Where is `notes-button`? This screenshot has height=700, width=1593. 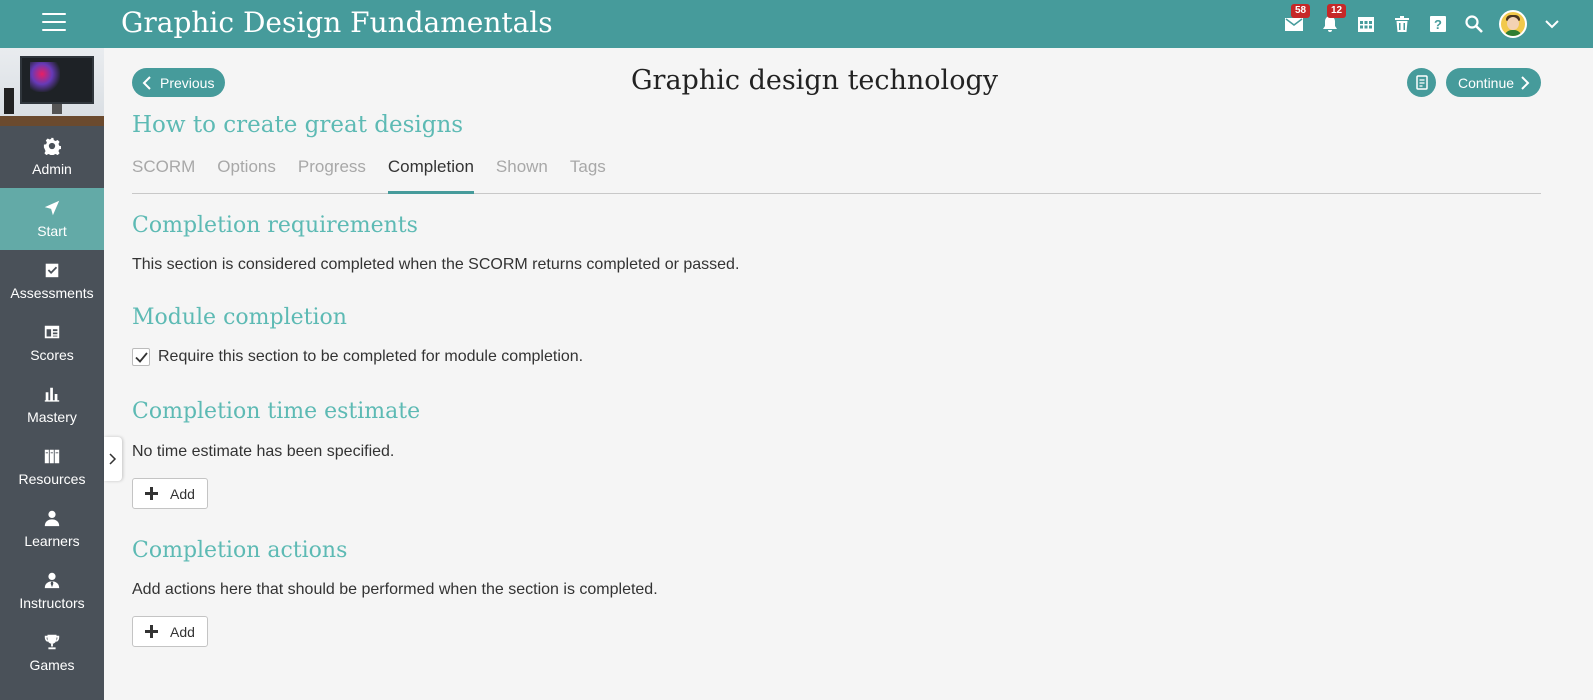
notes-button is located at coordinates (1421, 82).